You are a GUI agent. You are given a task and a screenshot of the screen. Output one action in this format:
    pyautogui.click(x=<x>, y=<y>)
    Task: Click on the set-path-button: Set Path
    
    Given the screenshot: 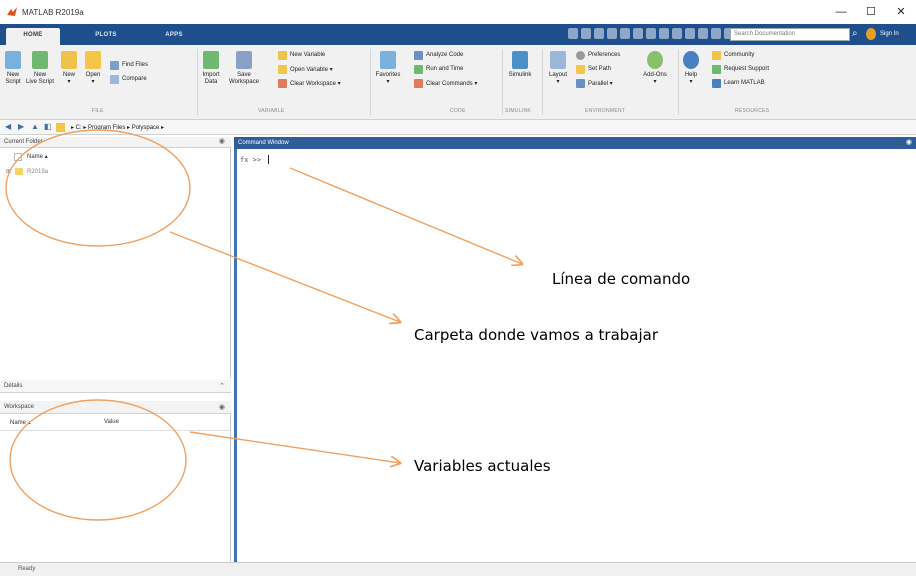 What is the action you would take?
    pyautogui.click(x=593, y=69)
    